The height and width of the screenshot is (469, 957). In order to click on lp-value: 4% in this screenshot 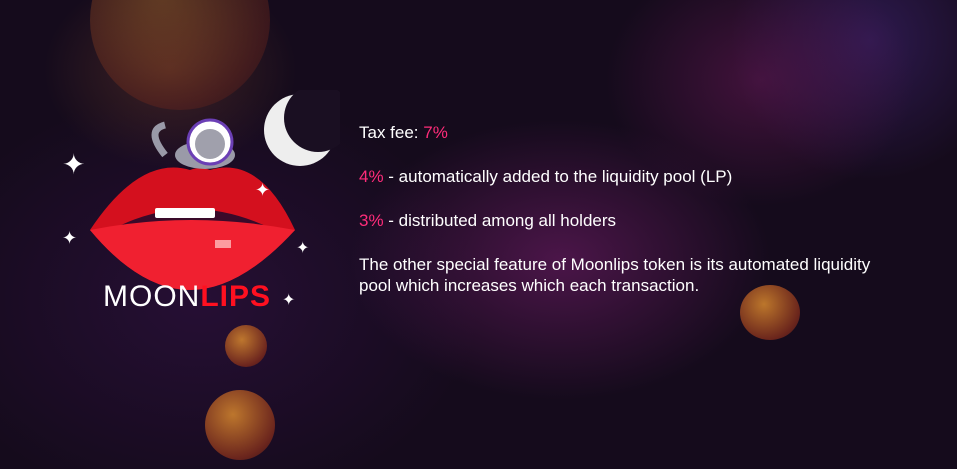, I will do `click(371, 176)`.